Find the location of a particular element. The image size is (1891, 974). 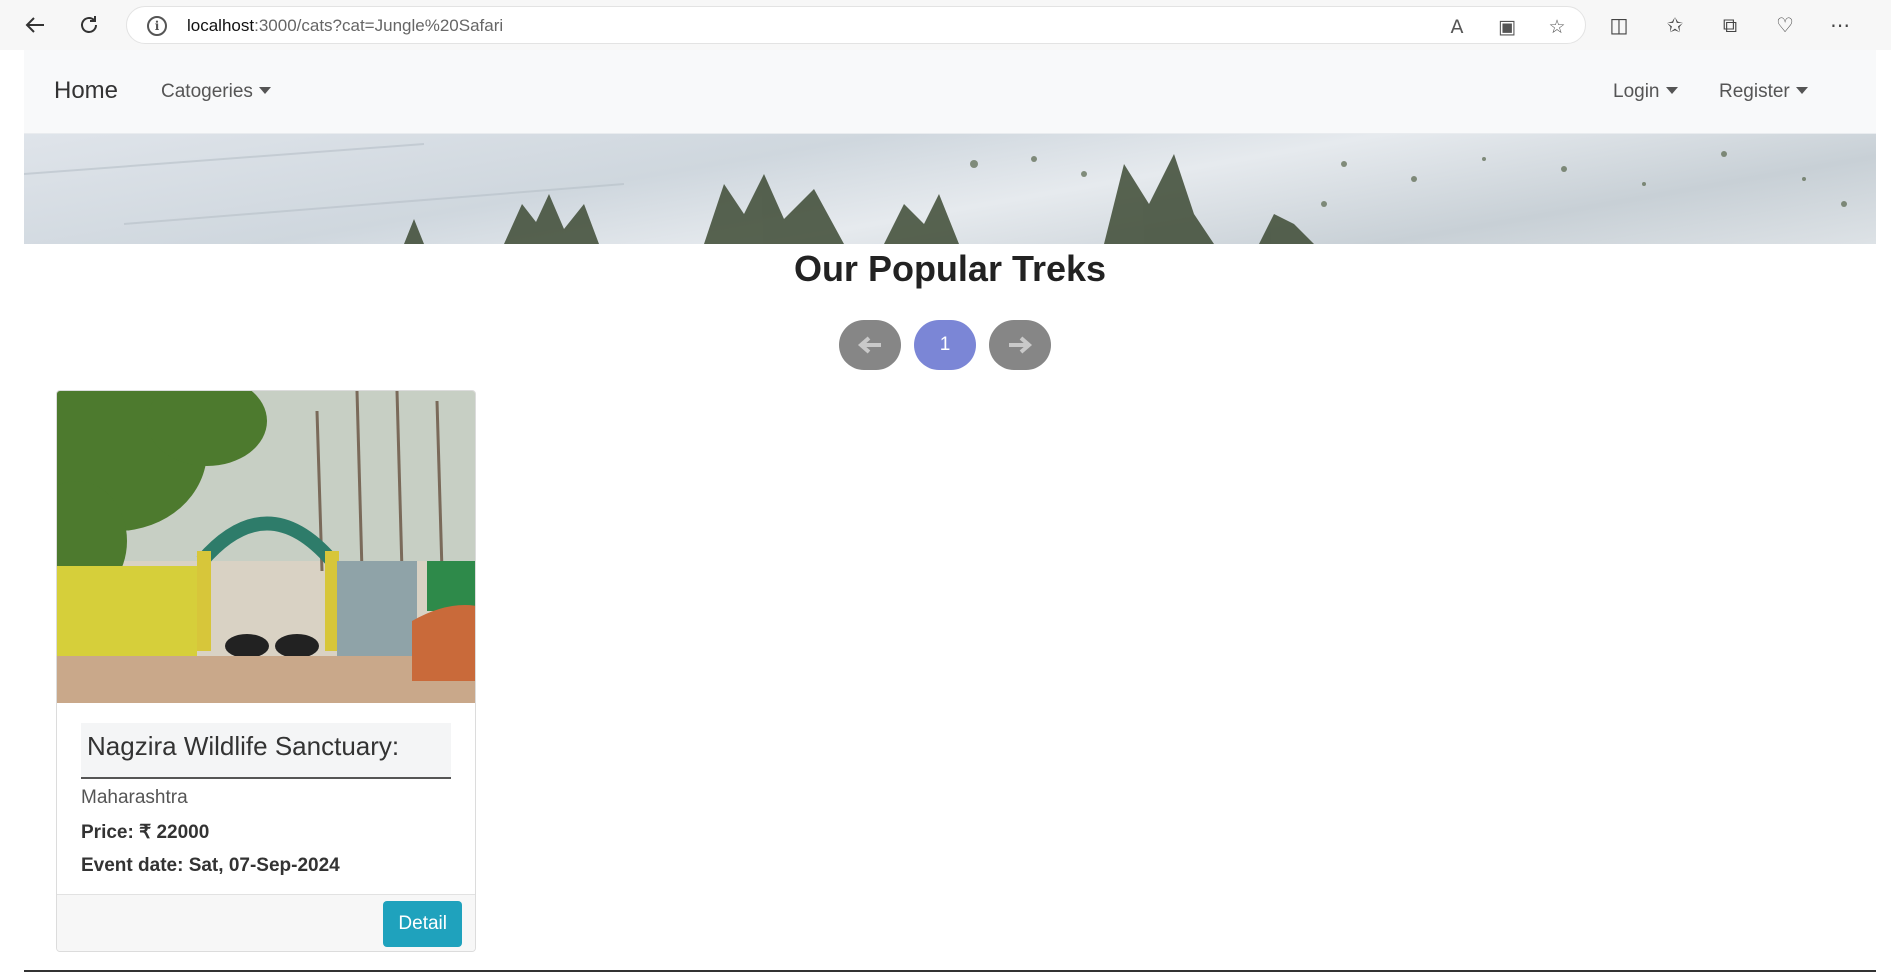

navbar: Home Catogeries Login Register is located at coordinates (950, 92).